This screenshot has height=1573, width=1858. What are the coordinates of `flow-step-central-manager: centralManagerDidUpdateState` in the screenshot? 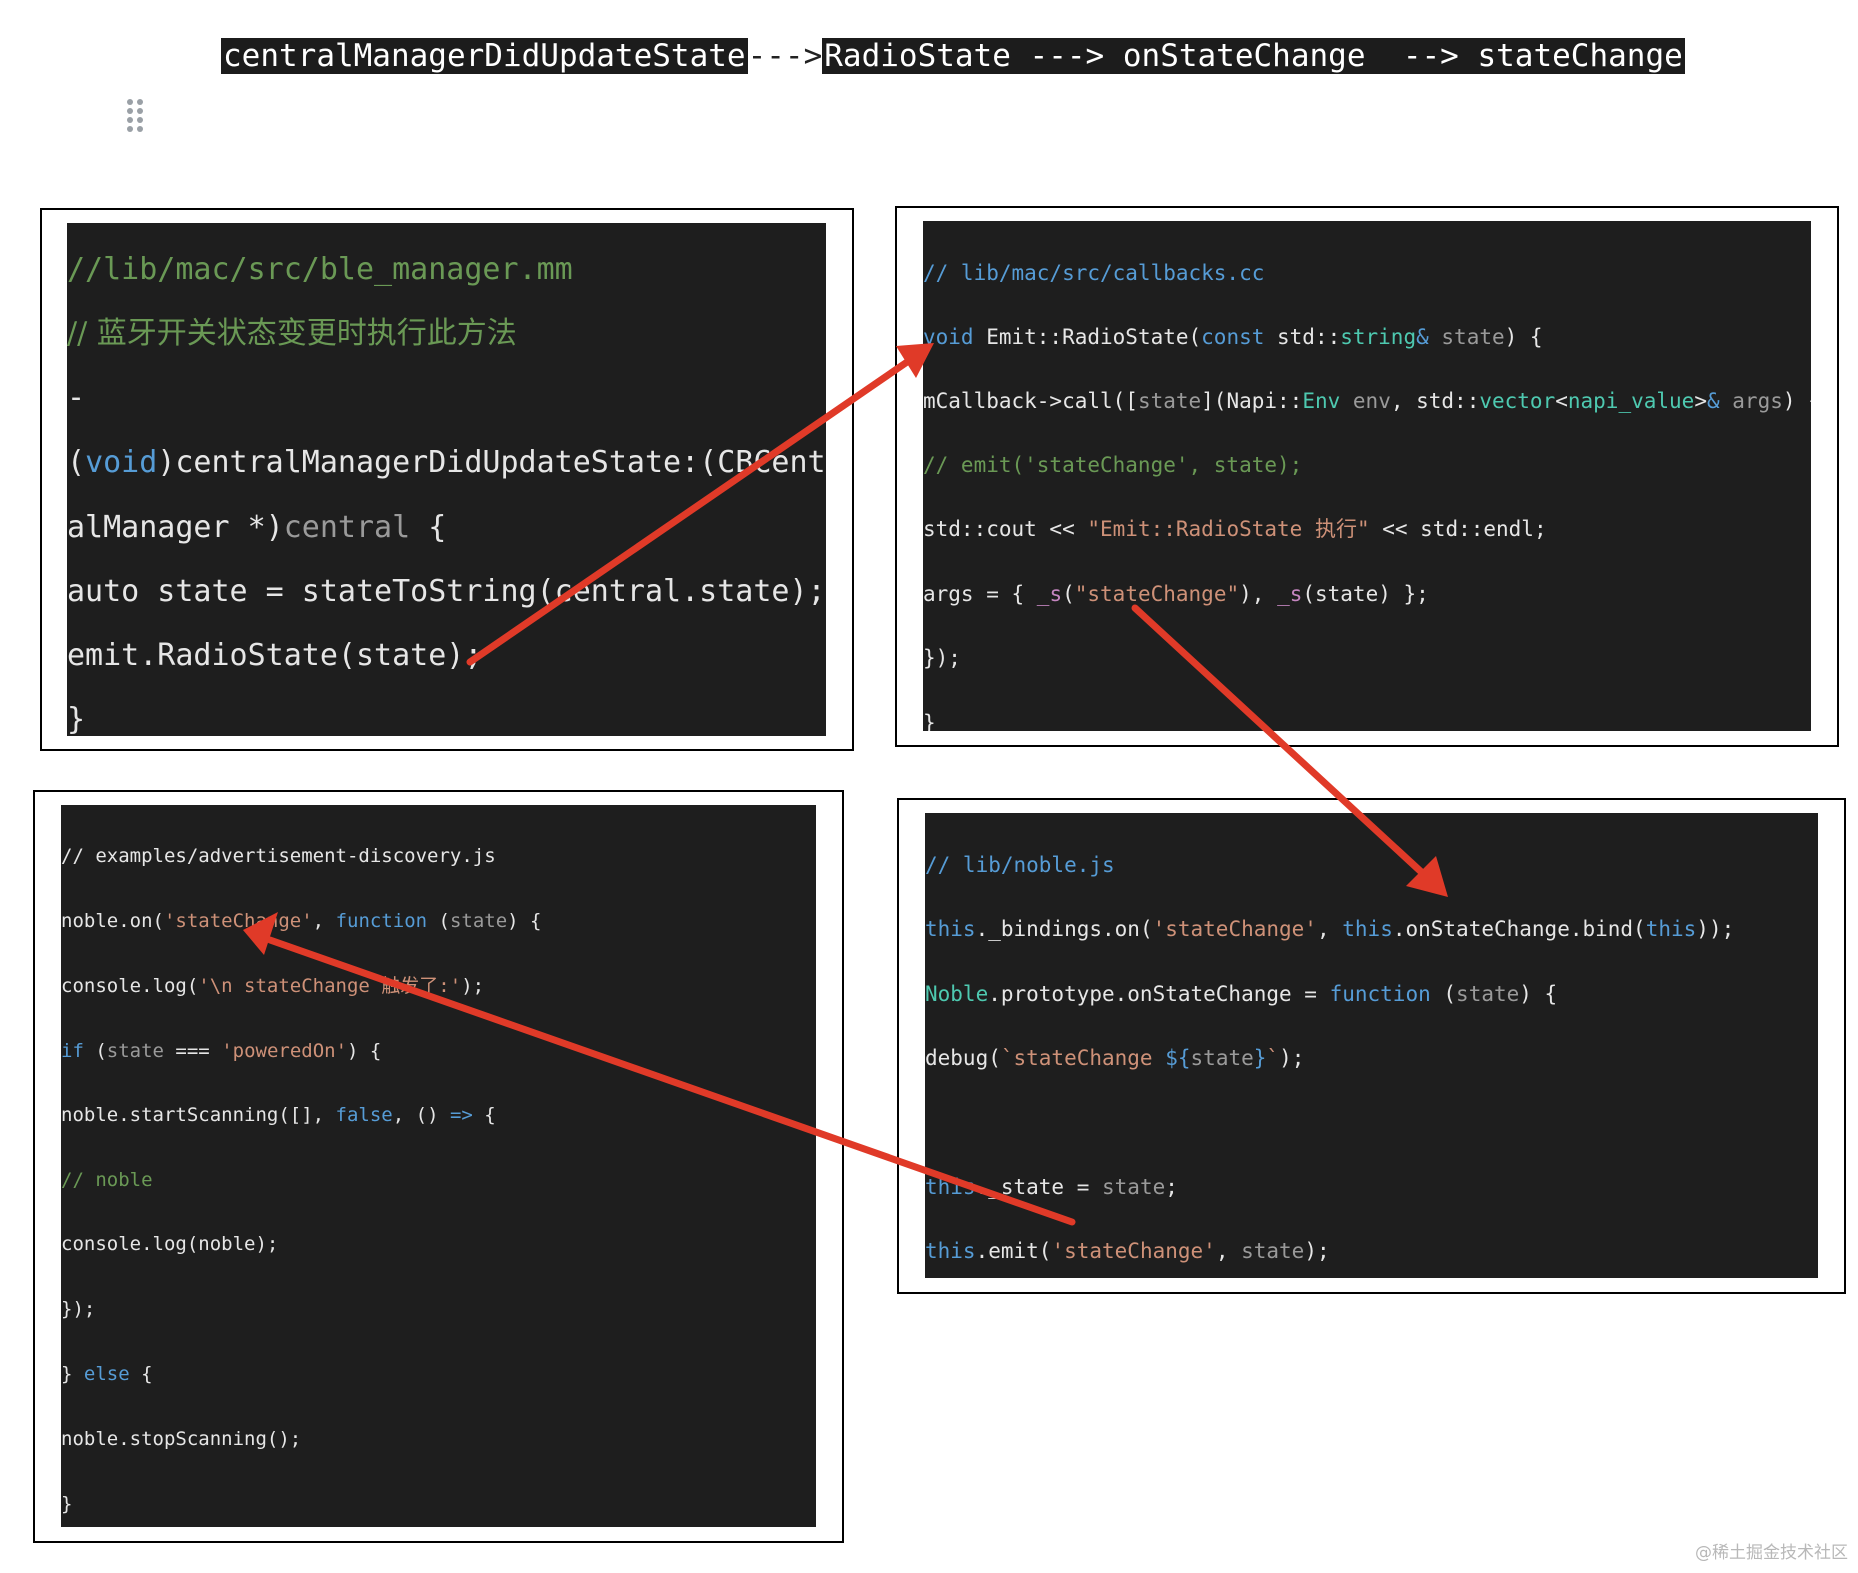 It's located at (484, 56).